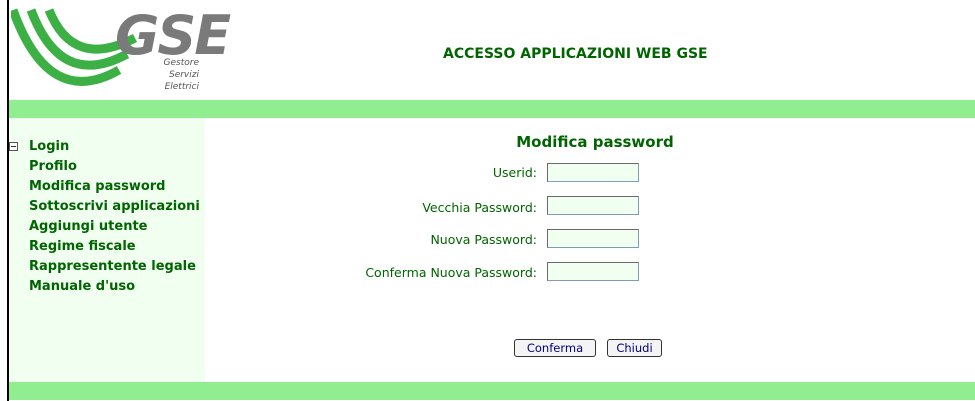 The image size is (975, 401). Describe the element at coordinates (483, 239) in the screenshot. I see `new-password-label: Nuova Password:` at that location.